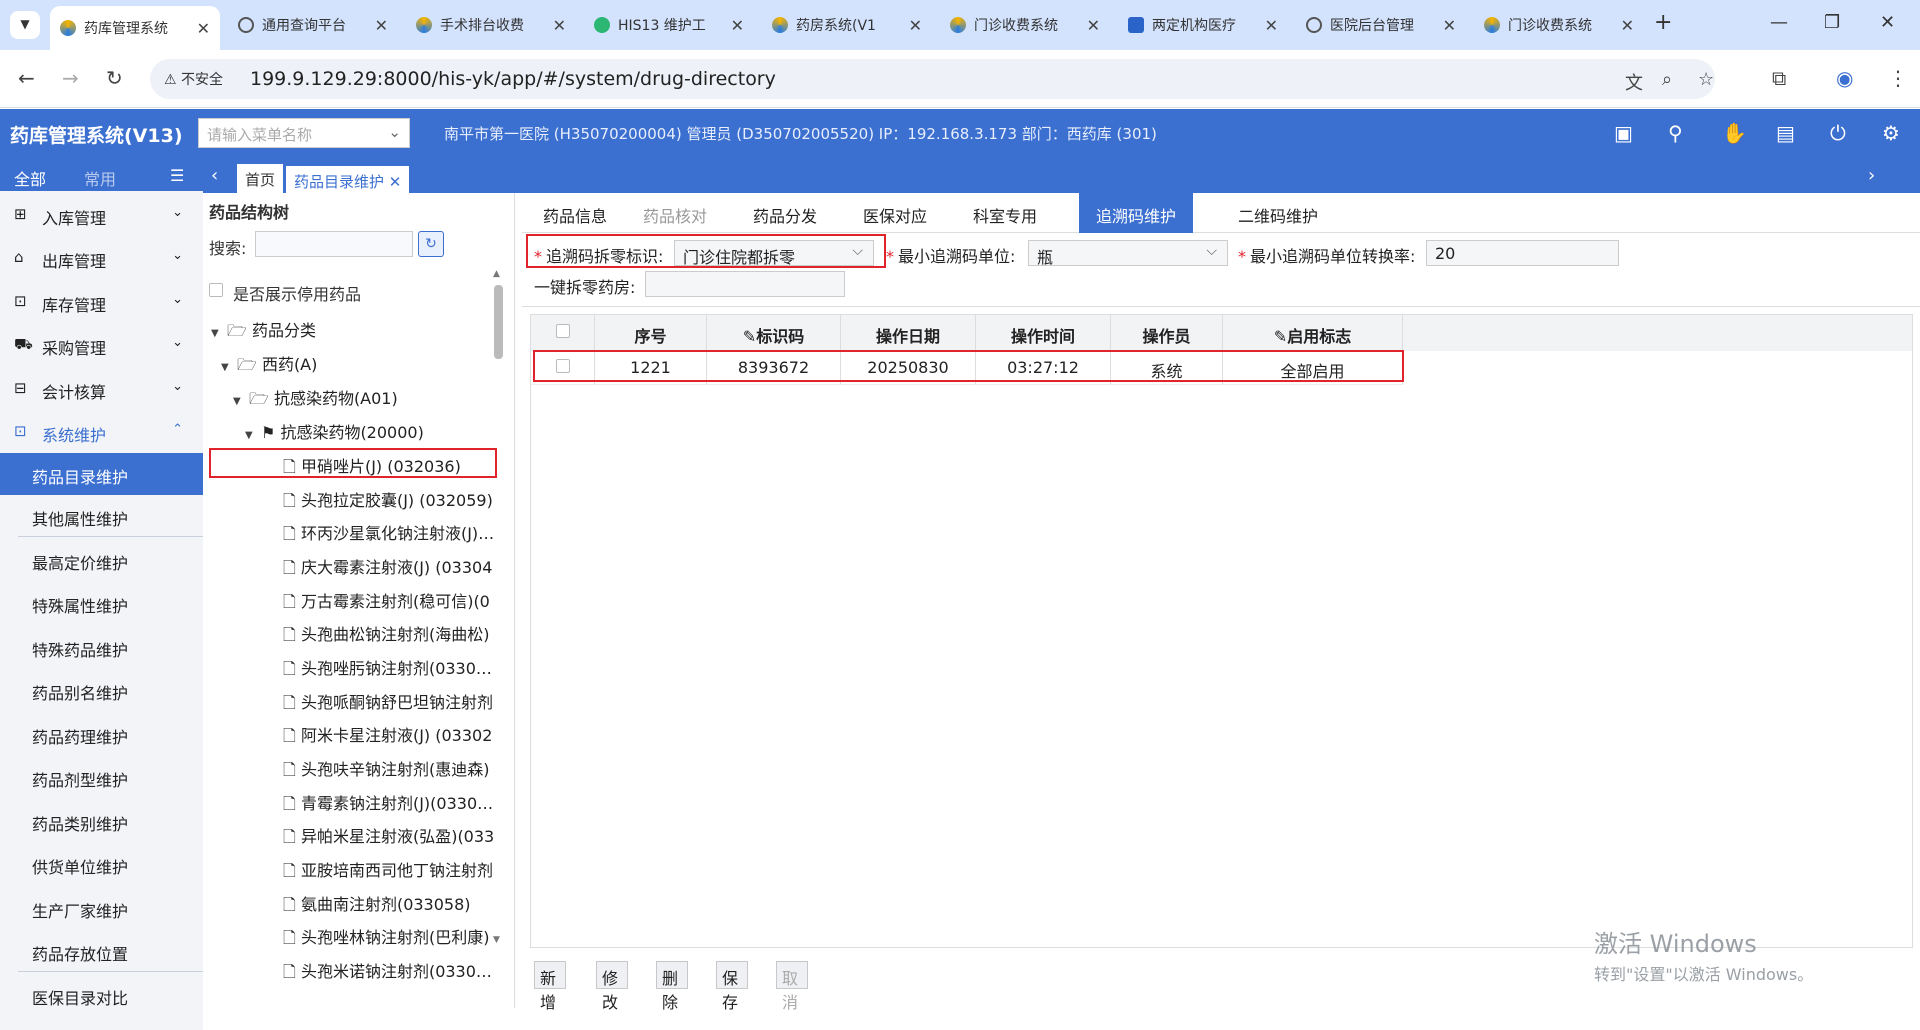 Image resolution: width=1920 pixels, height=1030 pixels. I want to click on browser-tab-6: 两定机构医疗 ✕, so click(1203, 25).